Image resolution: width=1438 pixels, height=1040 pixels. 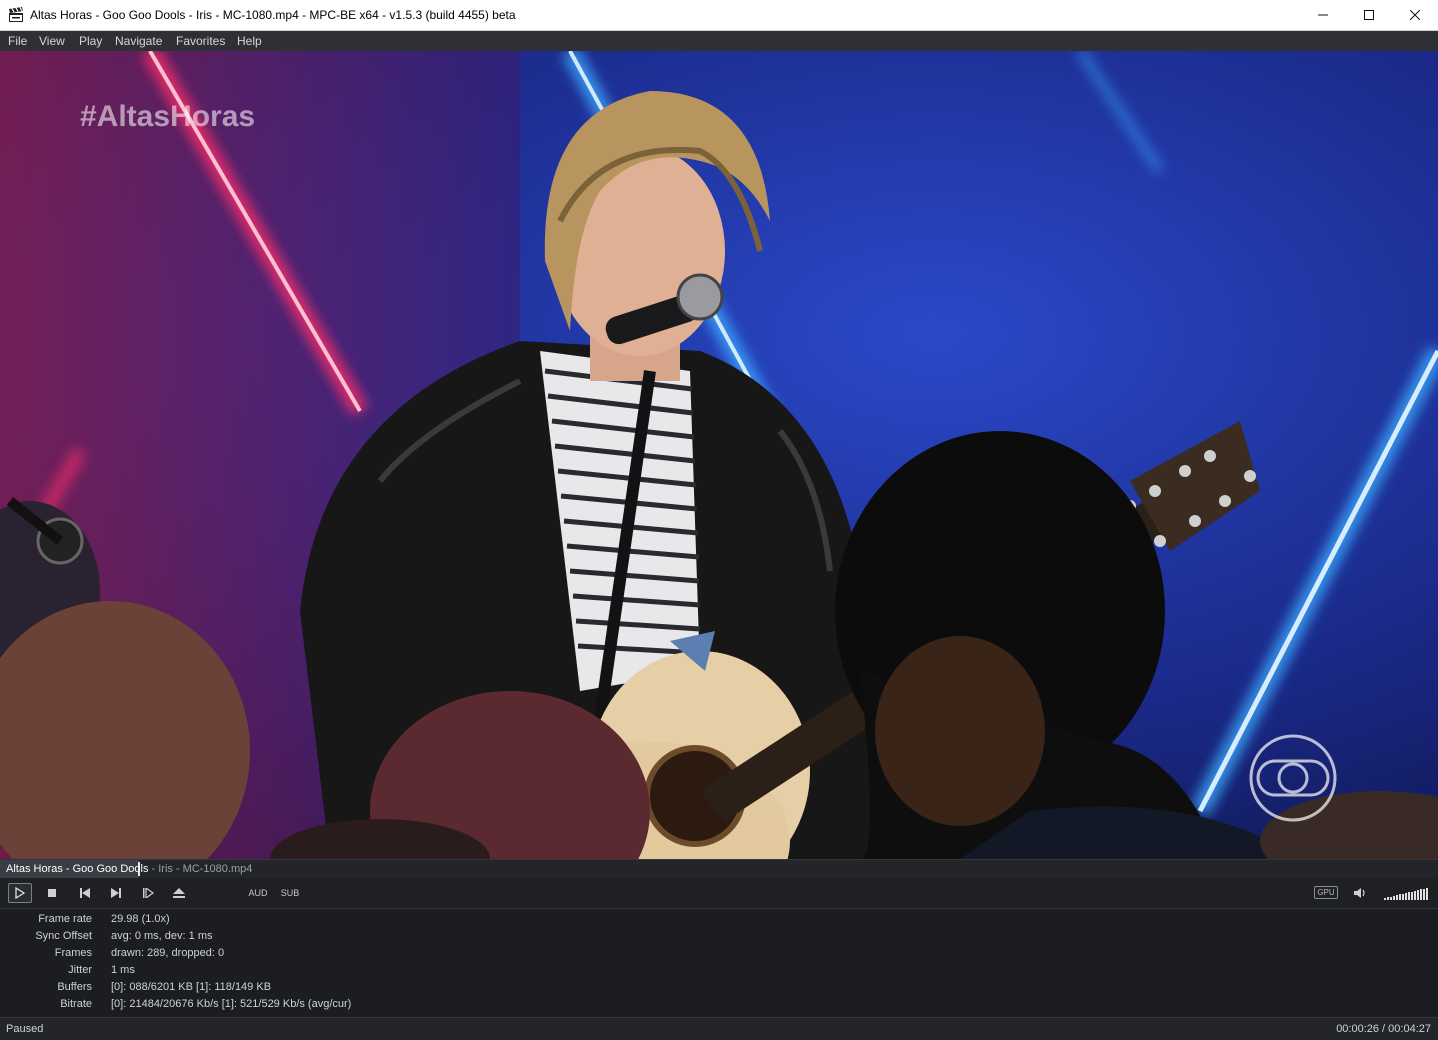 I want to click on stop-button, so click(x=52, y=893).